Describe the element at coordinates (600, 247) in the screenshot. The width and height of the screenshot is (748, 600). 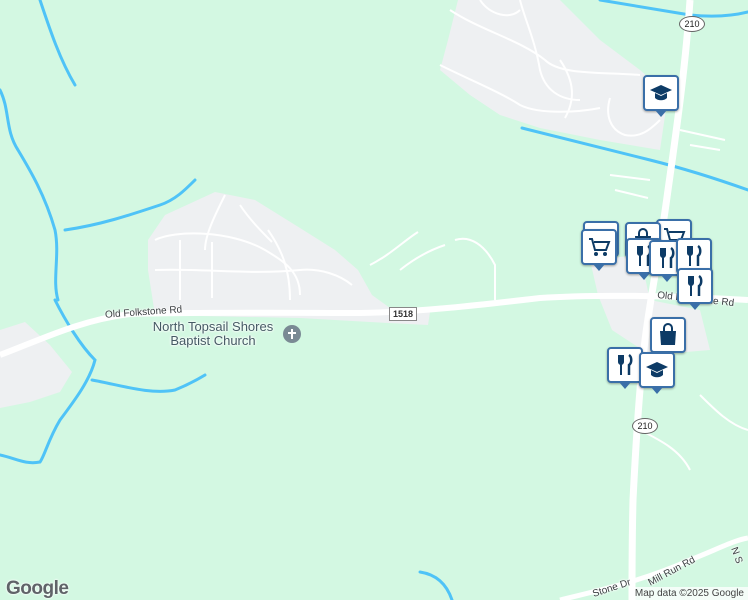
I see `shopping-cart-icon` at that location.